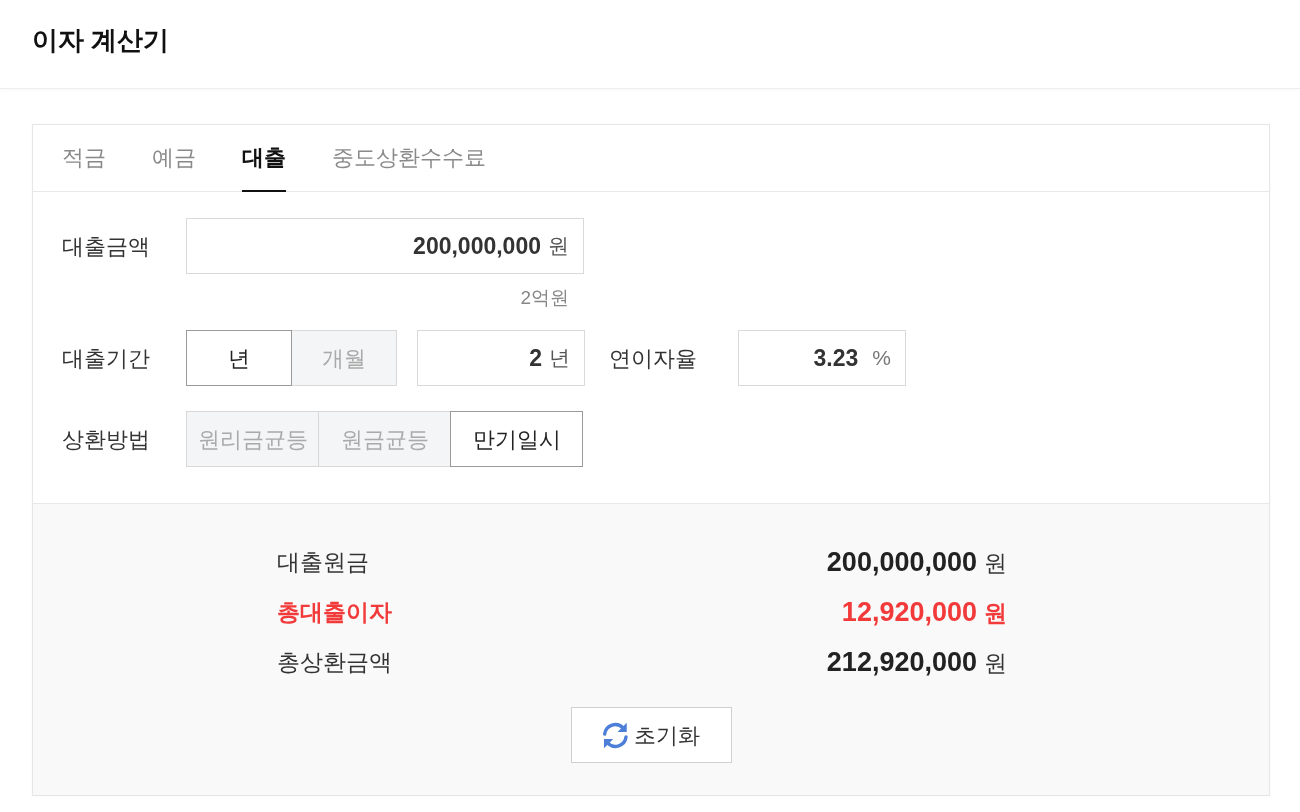 Image resolution: width=1300 pixels, height=812 pixels. What do you see at coordinates (909, 611) in the screenshot?
I see `result-value: 12,920,000` at bounding box center [909, 611].